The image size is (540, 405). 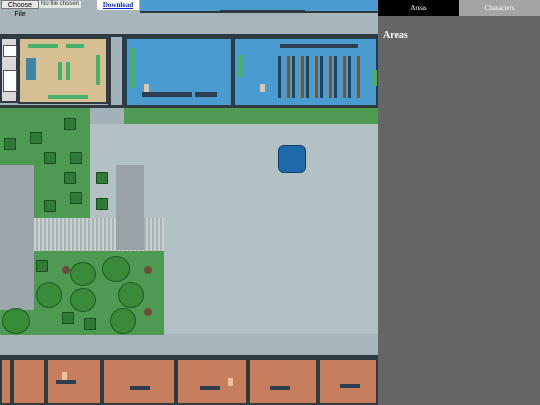 I want to click on corridor-wall, so click(x=109, y=72).